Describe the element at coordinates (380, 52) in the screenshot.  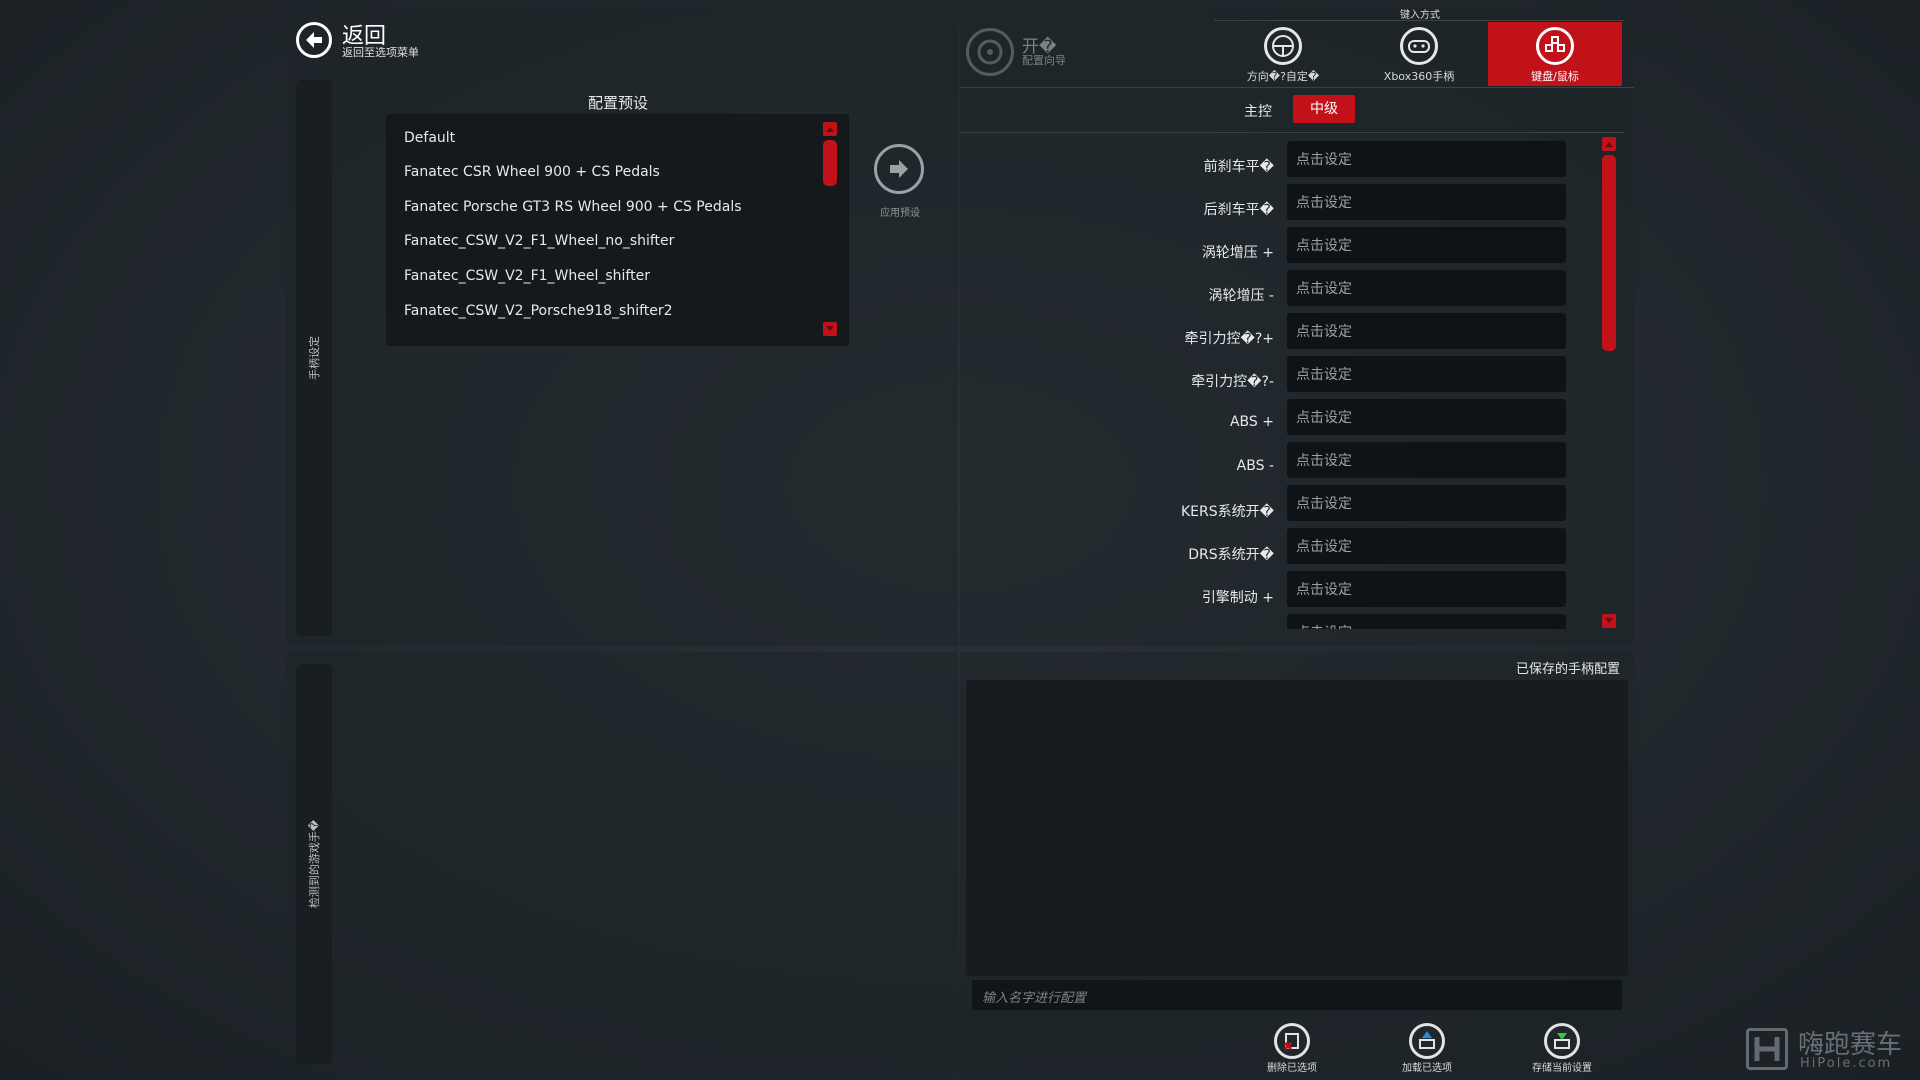
I see `back-subtitle: 返回至选项菜单` at that location.